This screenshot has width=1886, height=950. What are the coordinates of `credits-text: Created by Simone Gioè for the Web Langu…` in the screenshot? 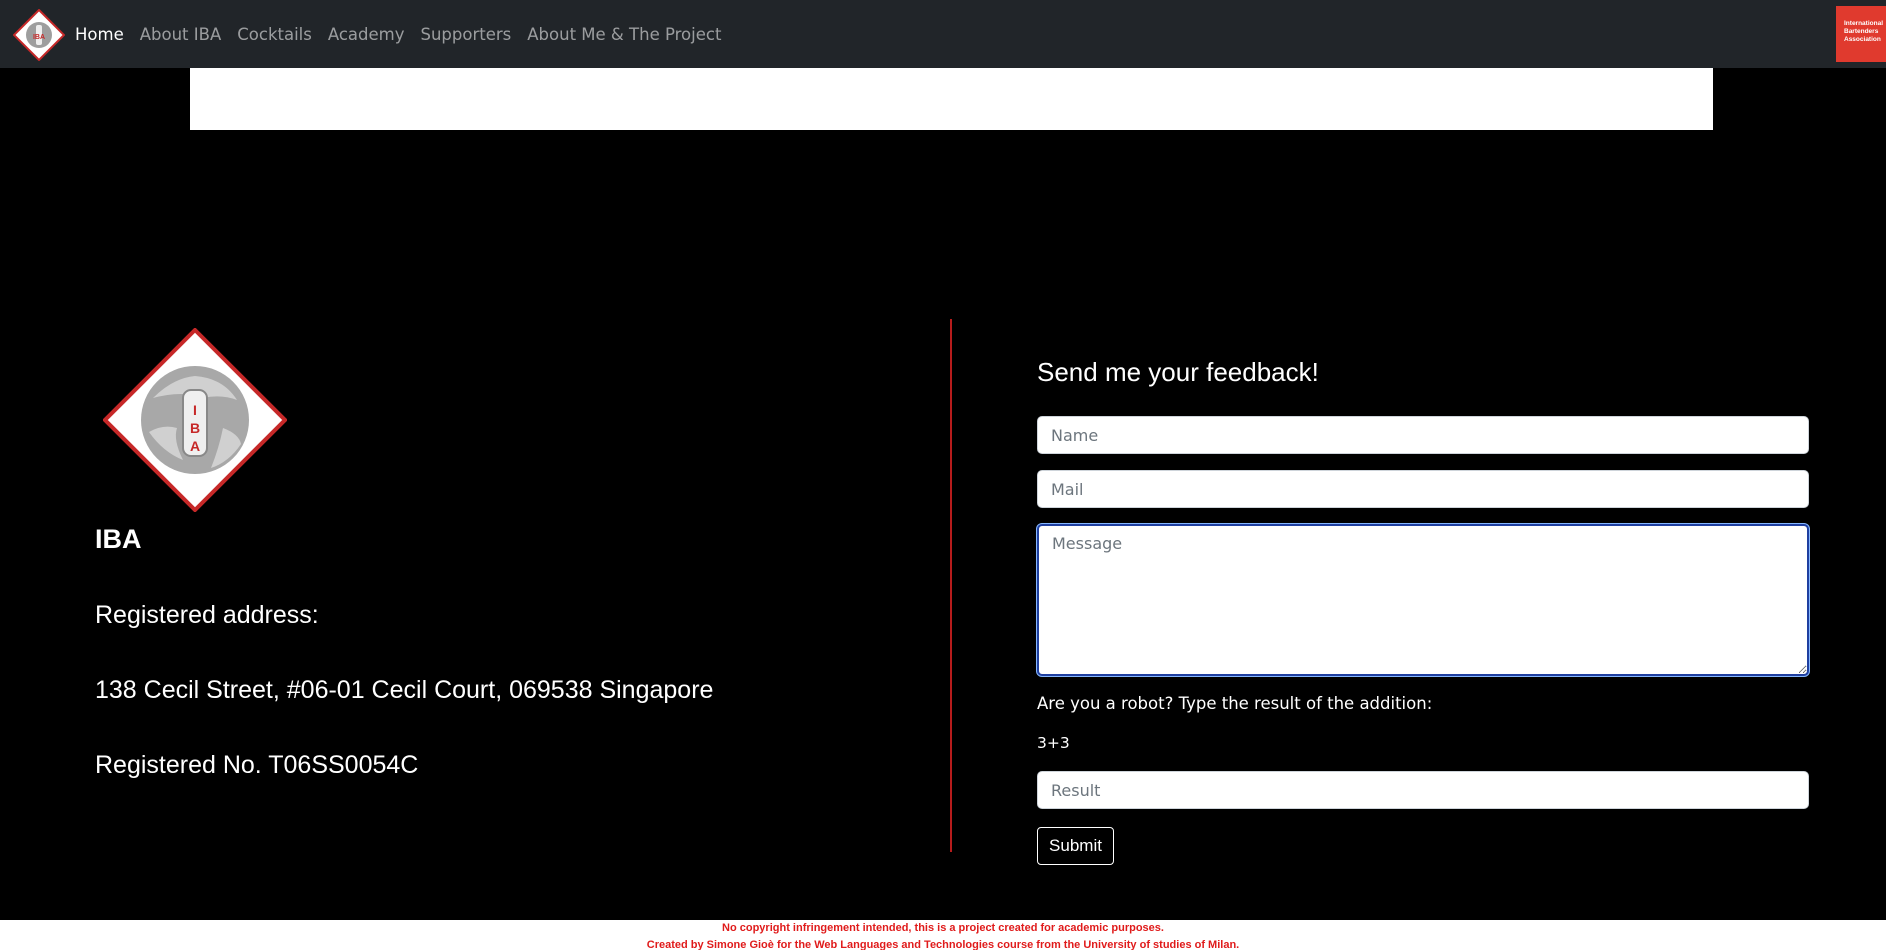 It's located at (943, 944).